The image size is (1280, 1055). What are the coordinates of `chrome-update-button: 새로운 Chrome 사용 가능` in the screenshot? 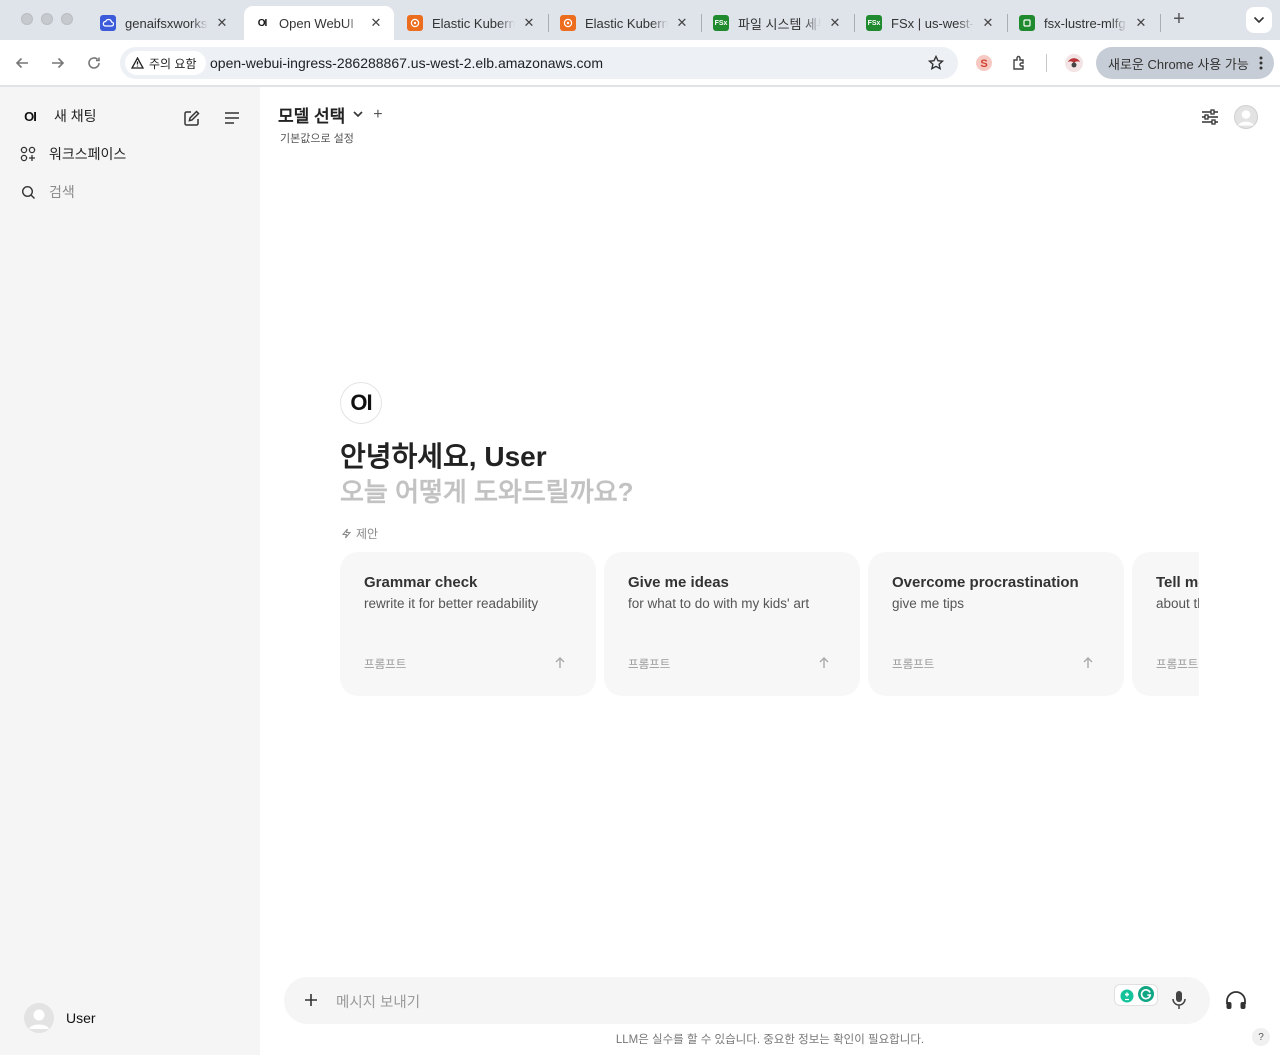 It's located at (1185, 63).